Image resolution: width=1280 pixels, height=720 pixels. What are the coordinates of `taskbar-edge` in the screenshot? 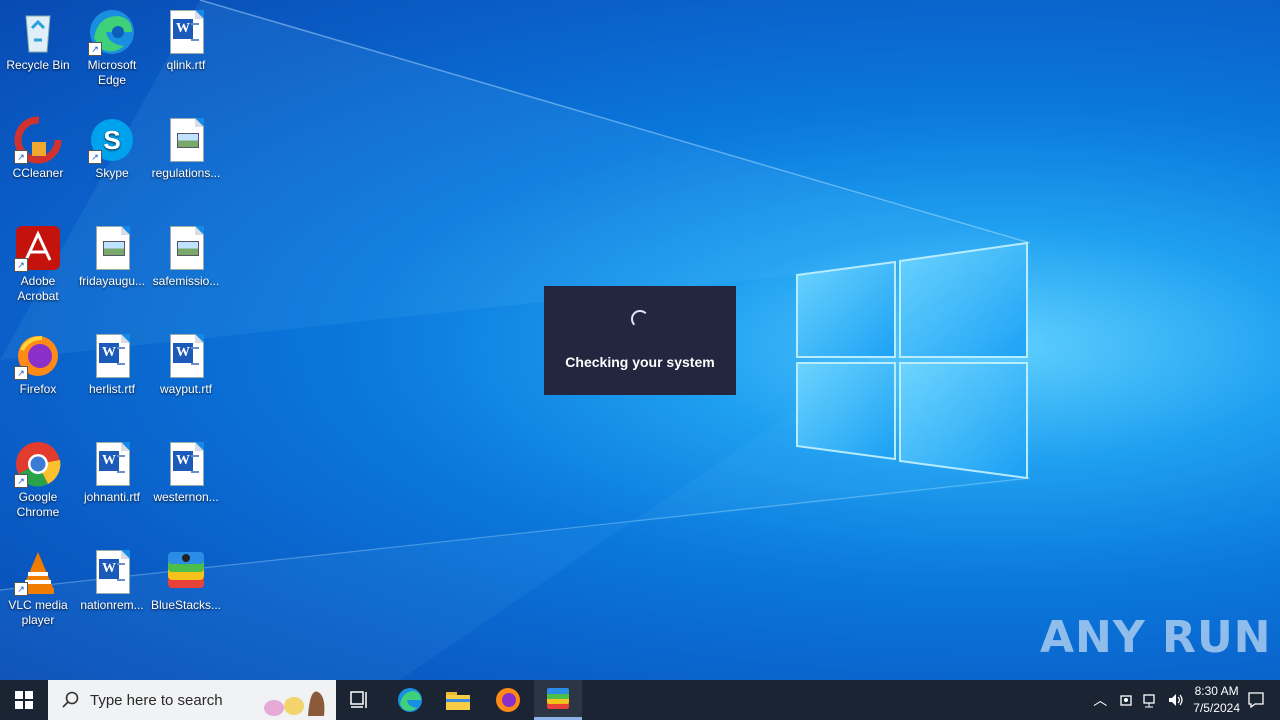 It's located at (410, 700).